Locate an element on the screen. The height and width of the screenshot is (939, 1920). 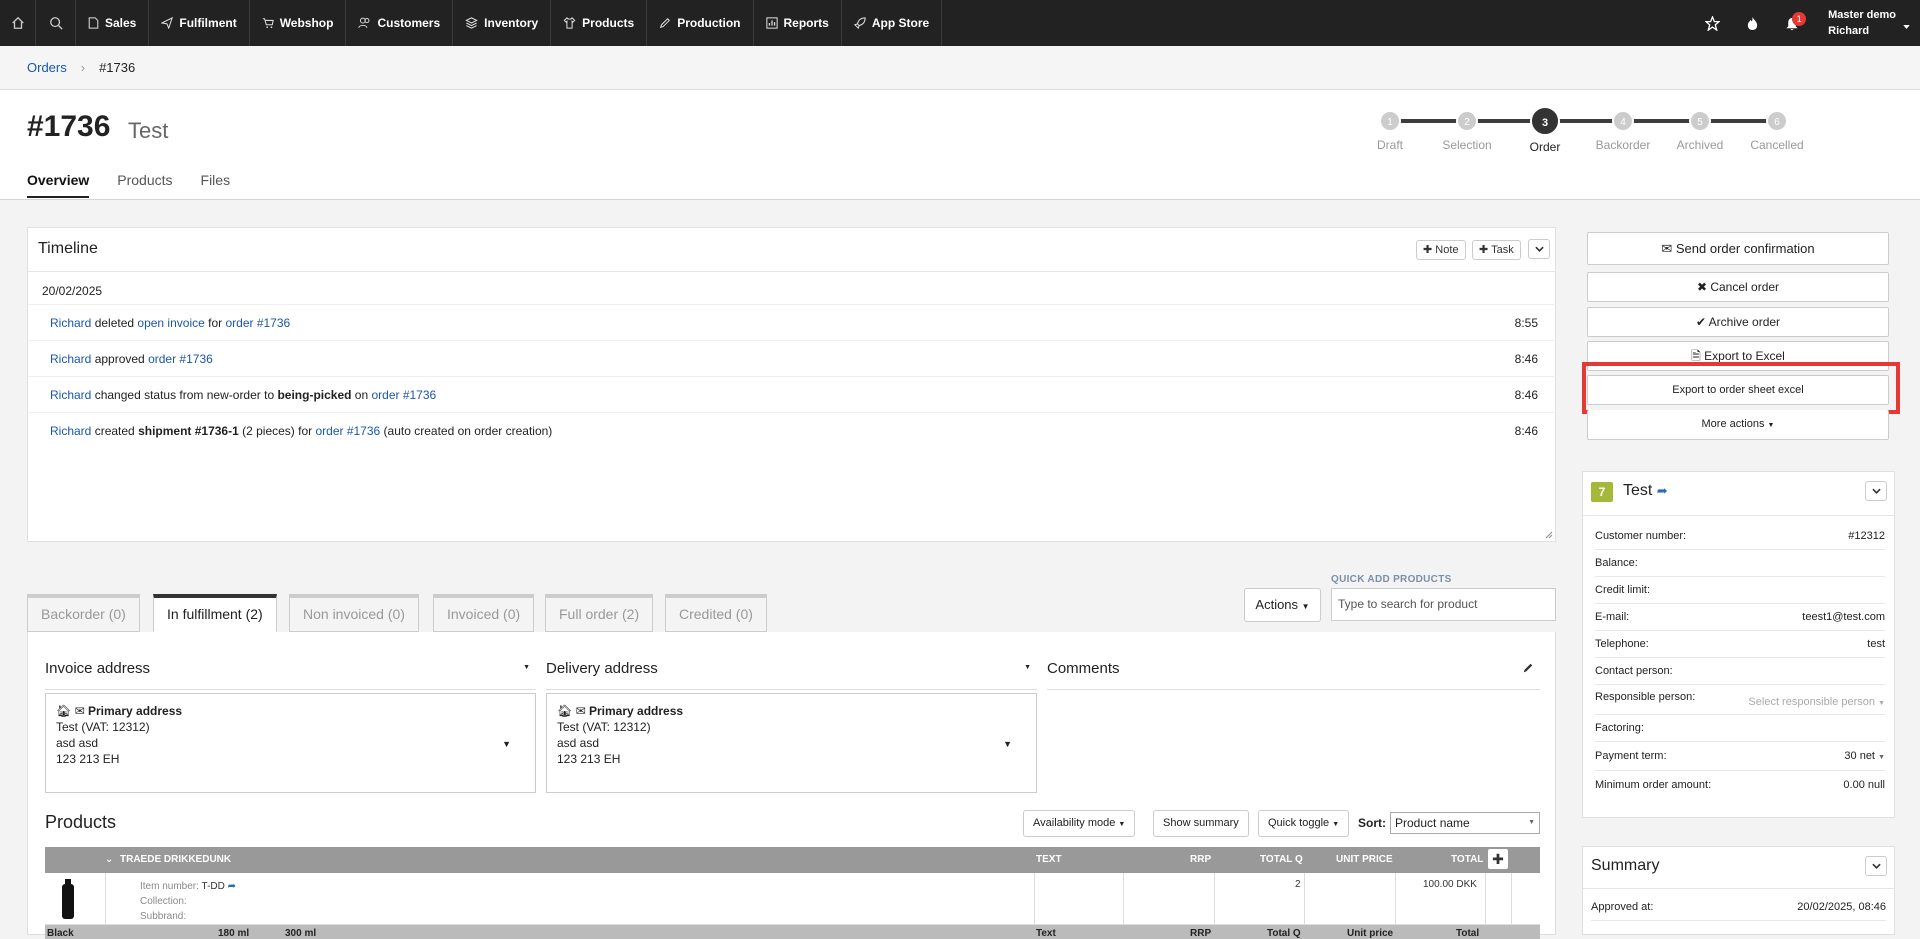
resize-handle-icon is located at coordinates (1549, 535).